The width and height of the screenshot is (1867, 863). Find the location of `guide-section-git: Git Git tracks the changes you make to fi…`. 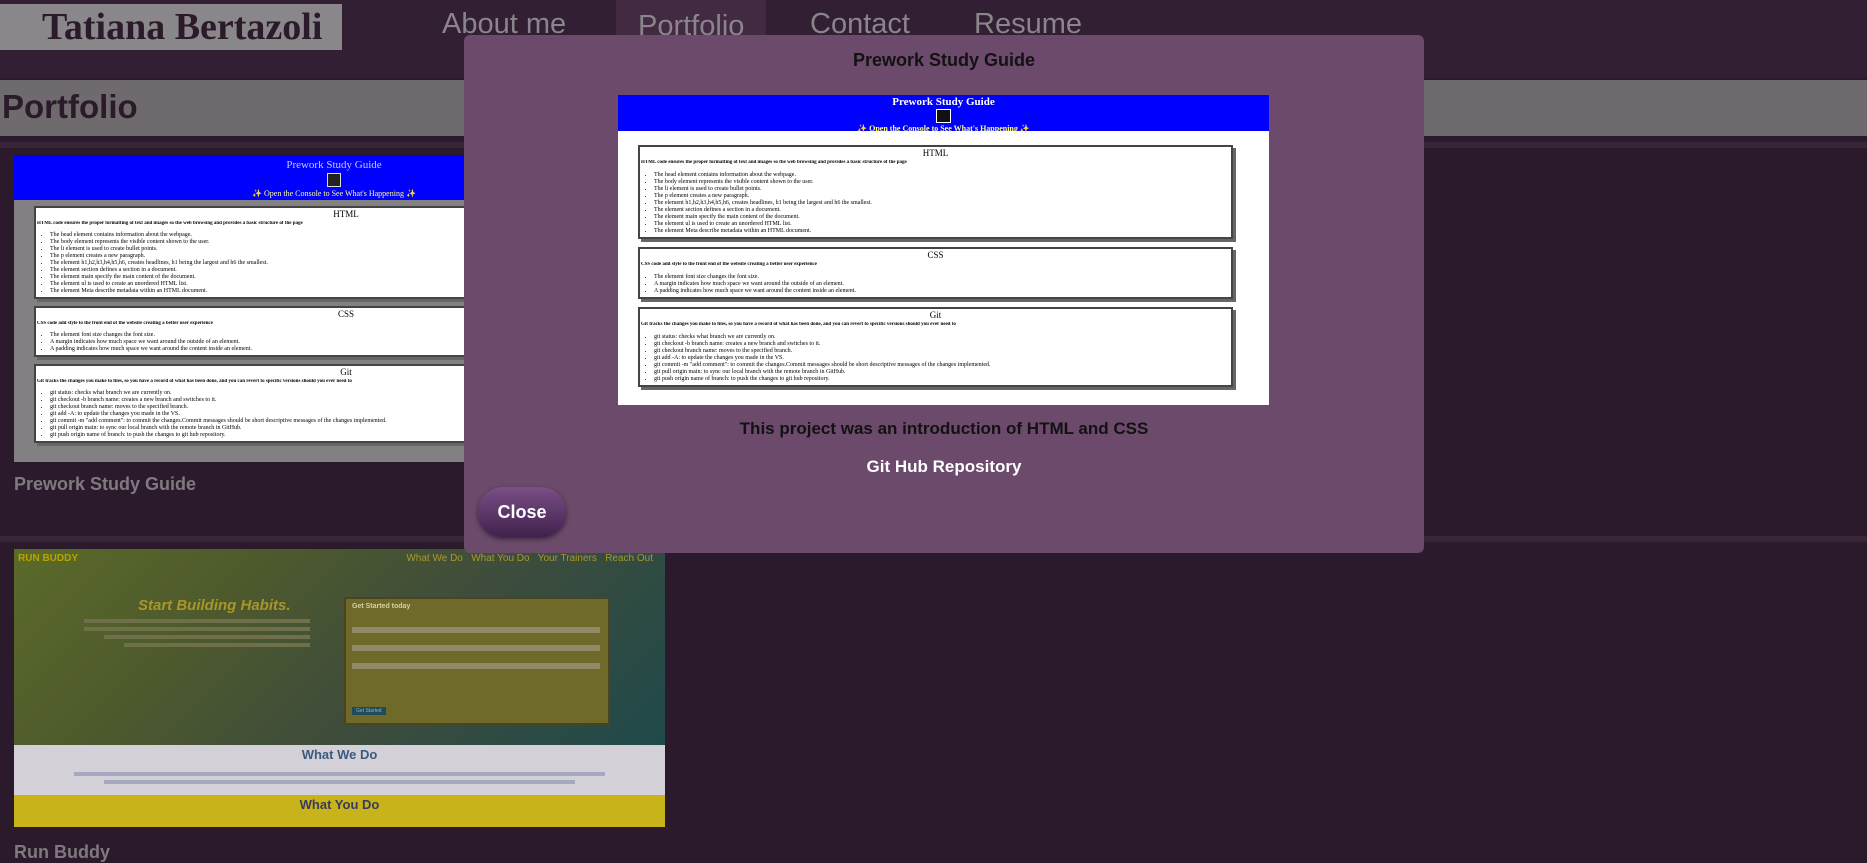

guide-section-git: Git Git tracks the changes you make to fi… is located at coordinates (935, 347).